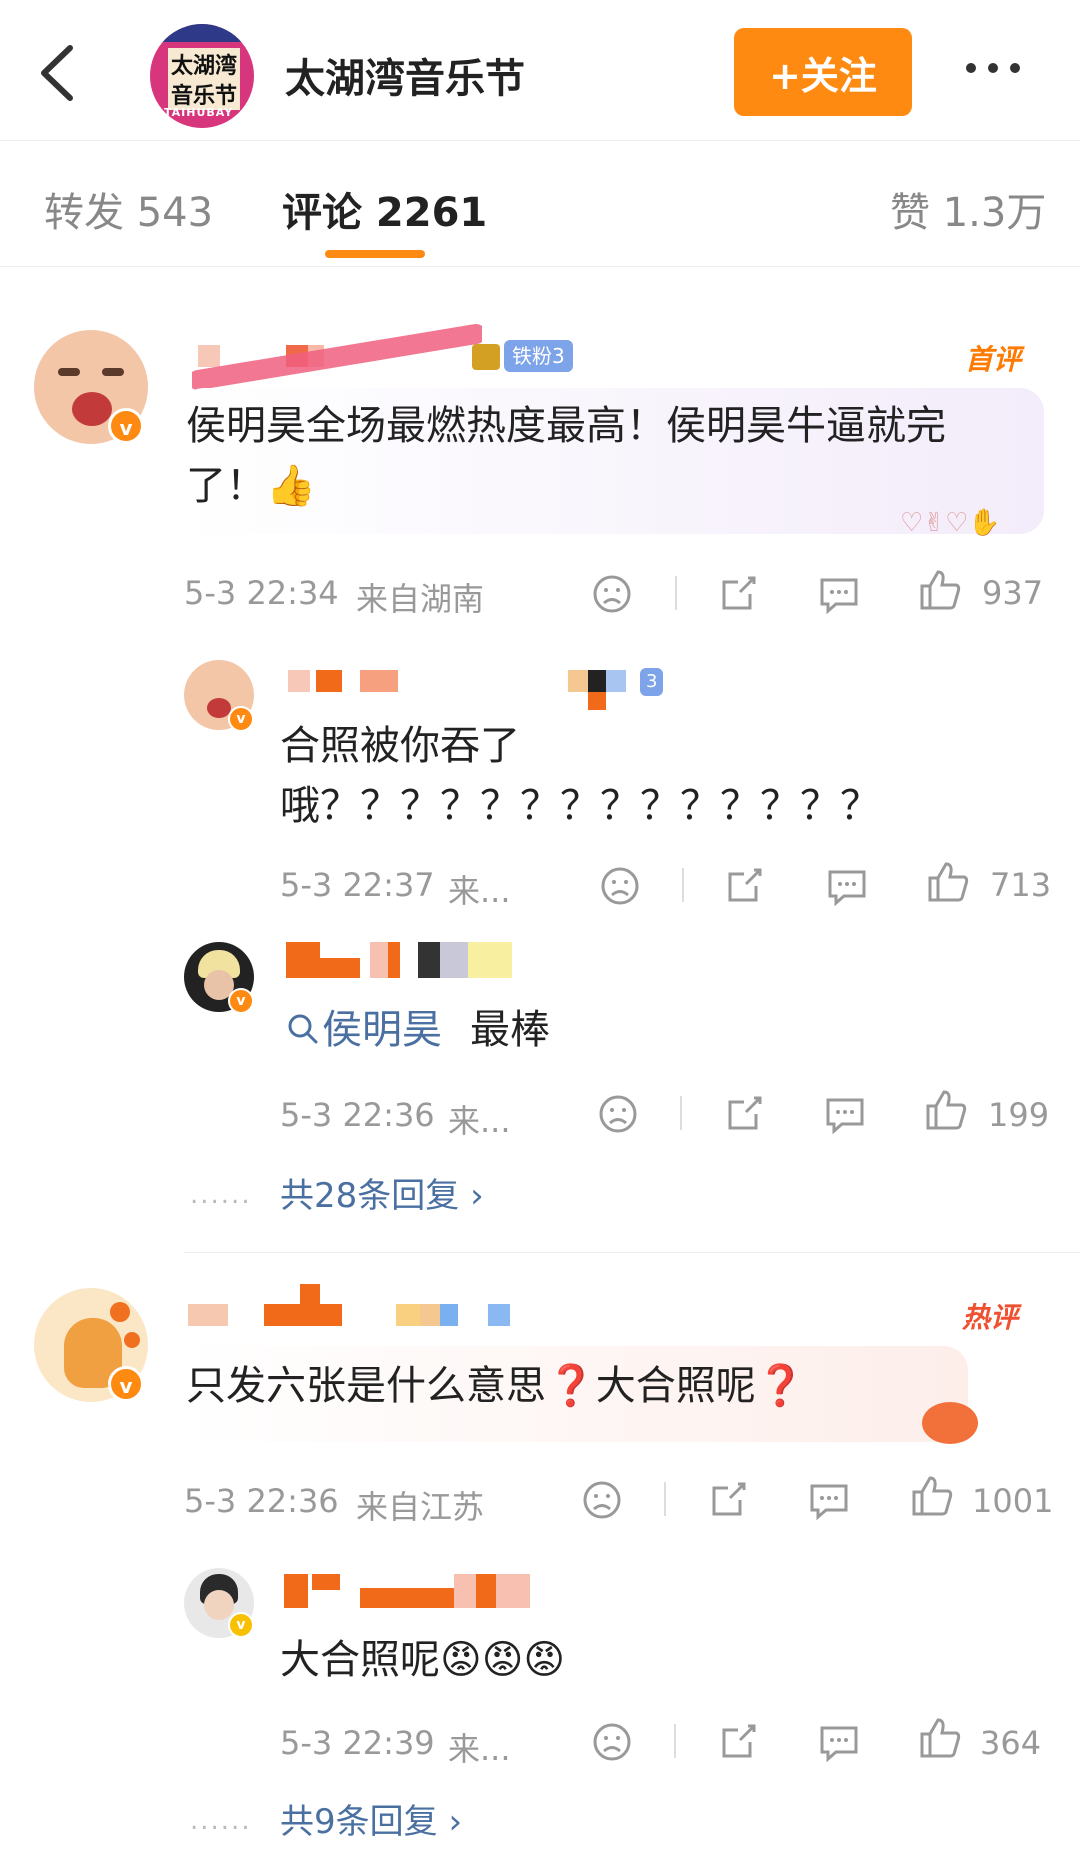  Describe the element at coordinates (566, 456) in the screenshot. I see `comment-text: 侯明昊全场最燃热度最高！侯明昊牛逼就完了！👍` at that location.